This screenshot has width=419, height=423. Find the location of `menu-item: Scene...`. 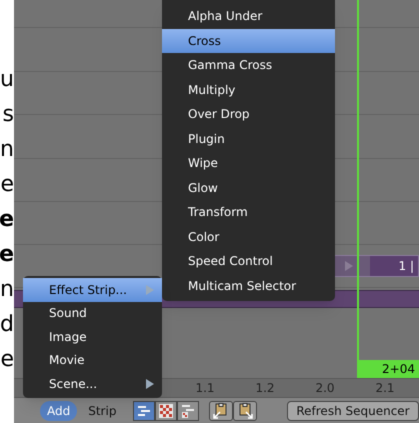

menu-item: Scene... is located at coordinates (92, 384).